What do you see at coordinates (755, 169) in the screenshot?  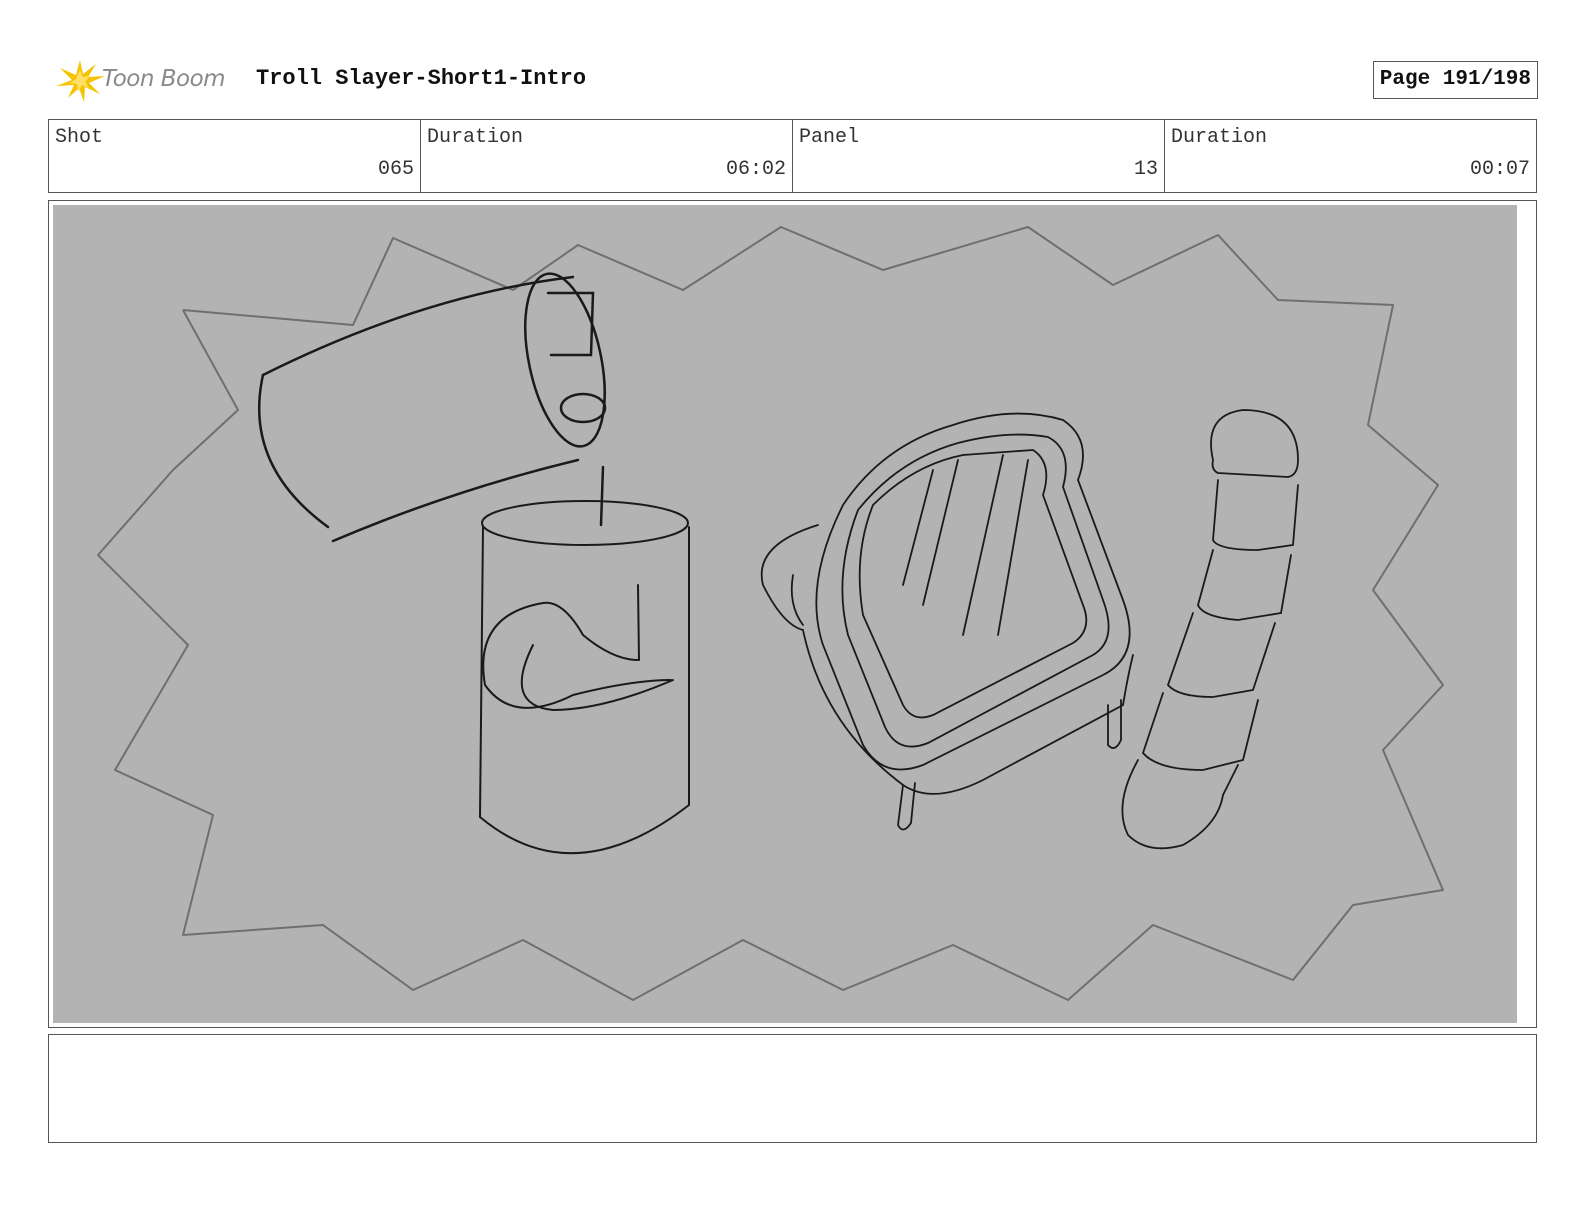 I see `shot-duration-value: 06:02` at bounding box center [755, 169].